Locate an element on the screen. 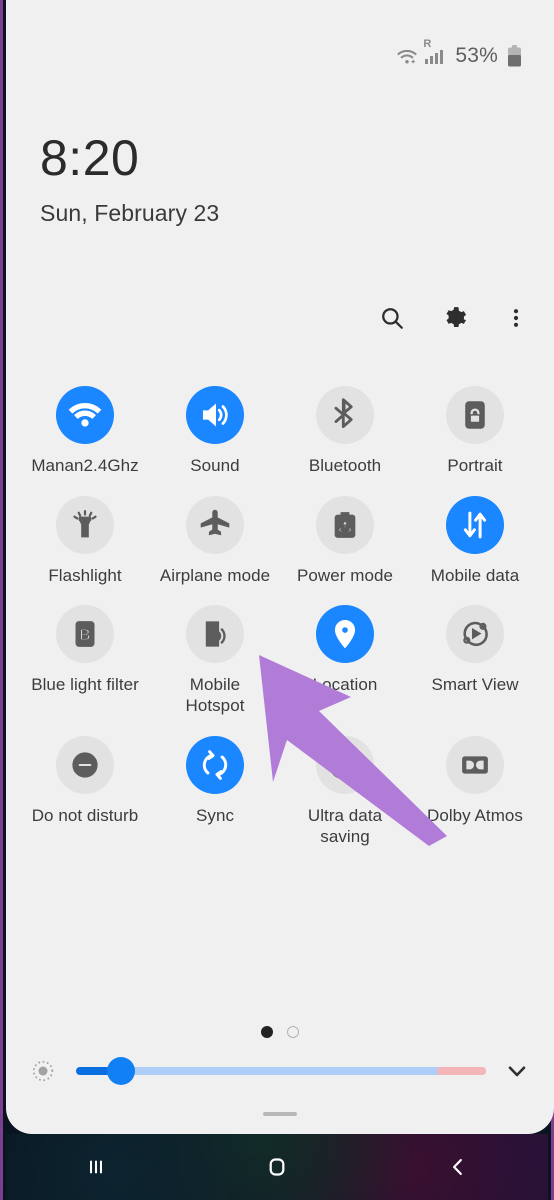  tile-power-mode: Power mode is located at coordinates (345, 541).